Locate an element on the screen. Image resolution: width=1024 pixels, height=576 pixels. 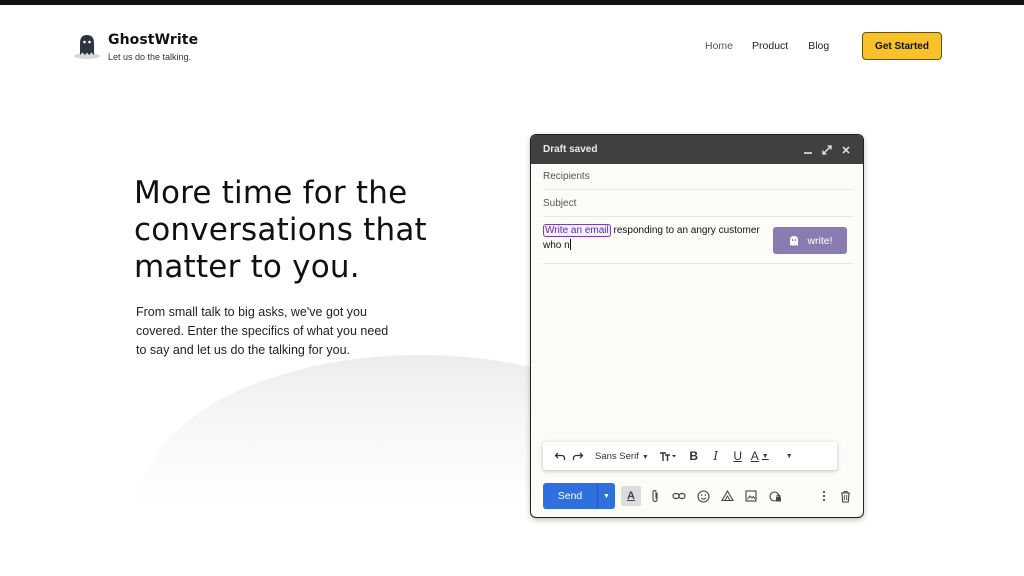
compose-right-tools is located at coordinates (835, 496).